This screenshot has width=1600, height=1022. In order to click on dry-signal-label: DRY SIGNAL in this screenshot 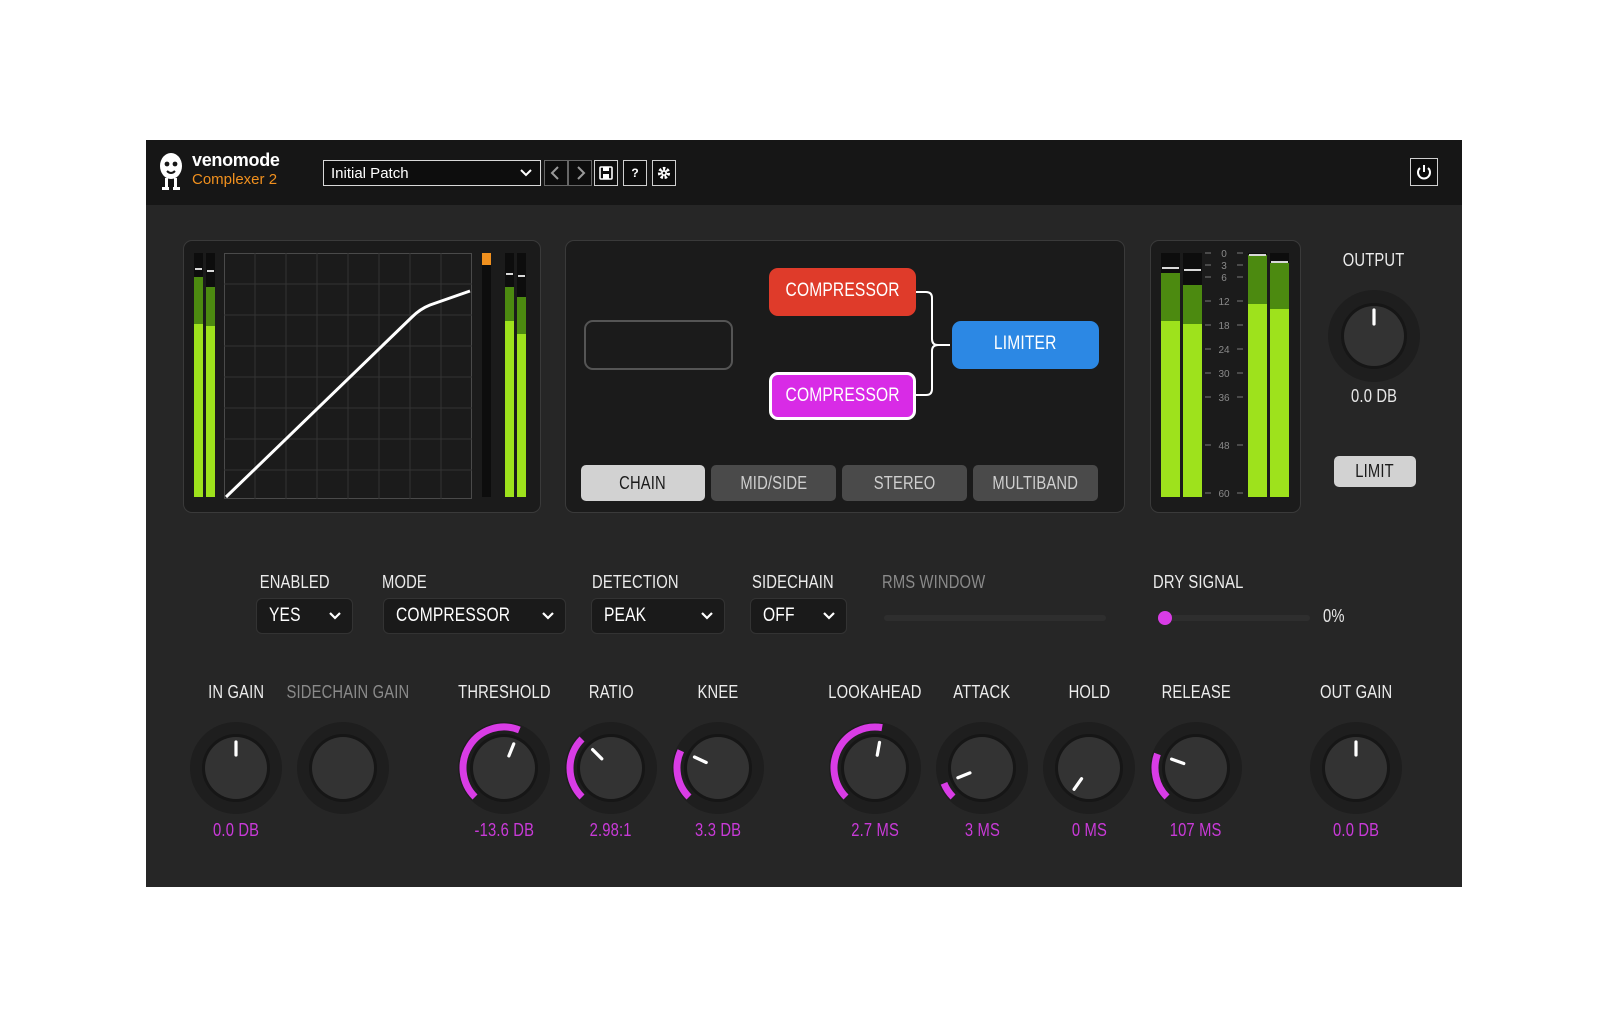, I will do `click(1198, 582)`.